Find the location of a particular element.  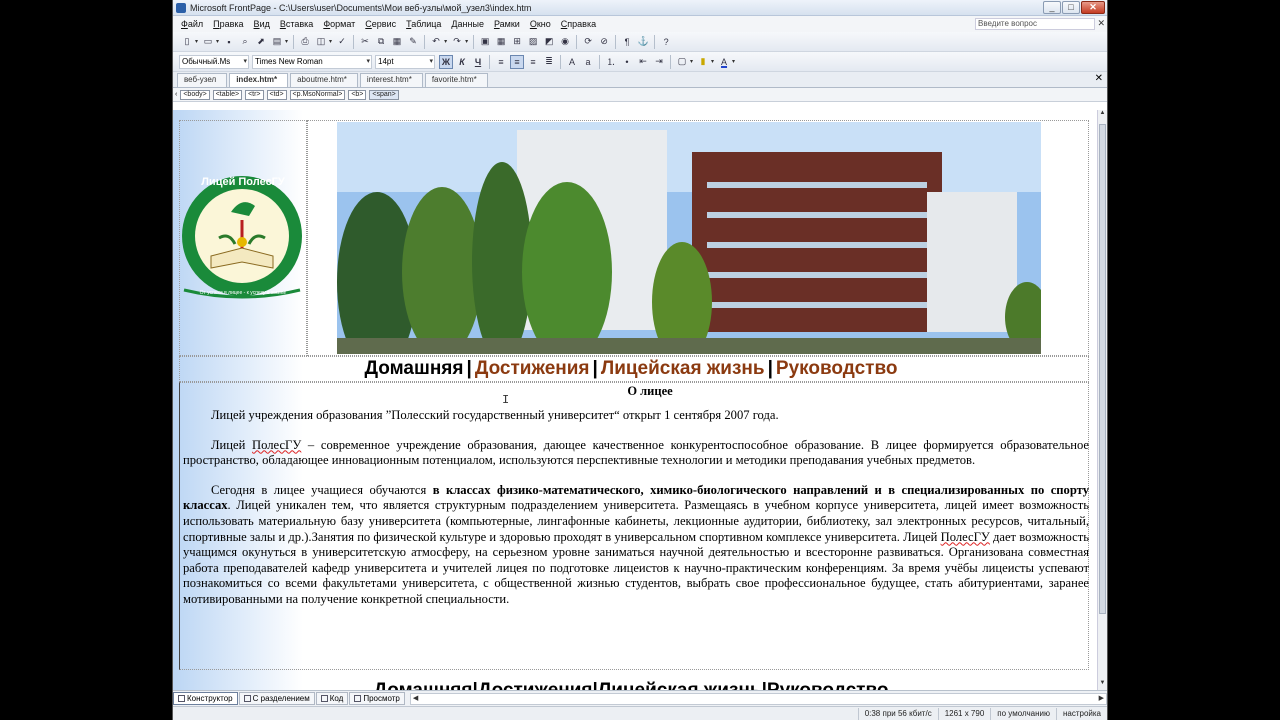

footer-nav-life-link: Лицейская жизнь is located at coordinates (680, 685).